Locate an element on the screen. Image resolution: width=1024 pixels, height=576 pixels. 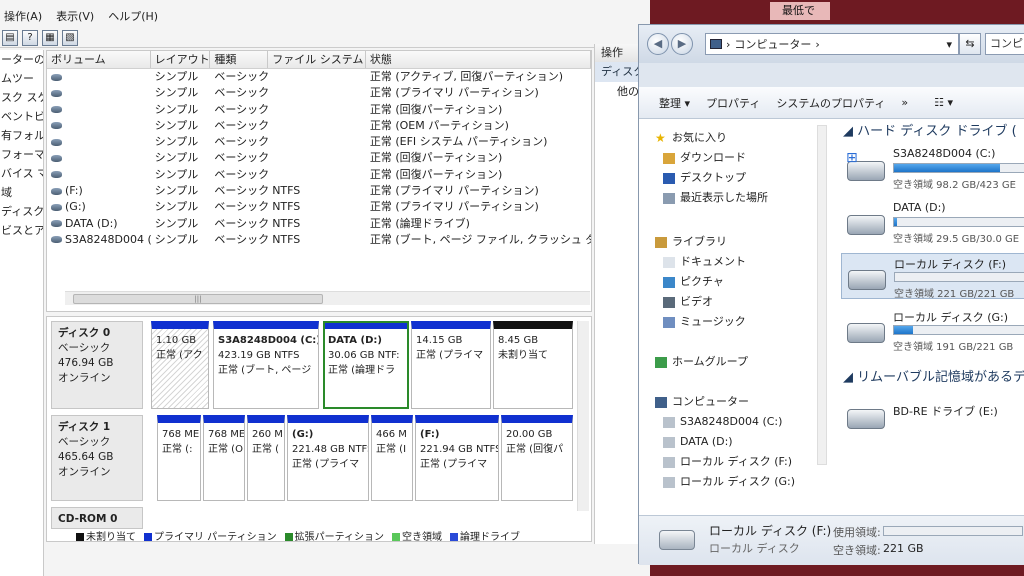
properties-icon: ▦ is located at coordinates (50, 37).